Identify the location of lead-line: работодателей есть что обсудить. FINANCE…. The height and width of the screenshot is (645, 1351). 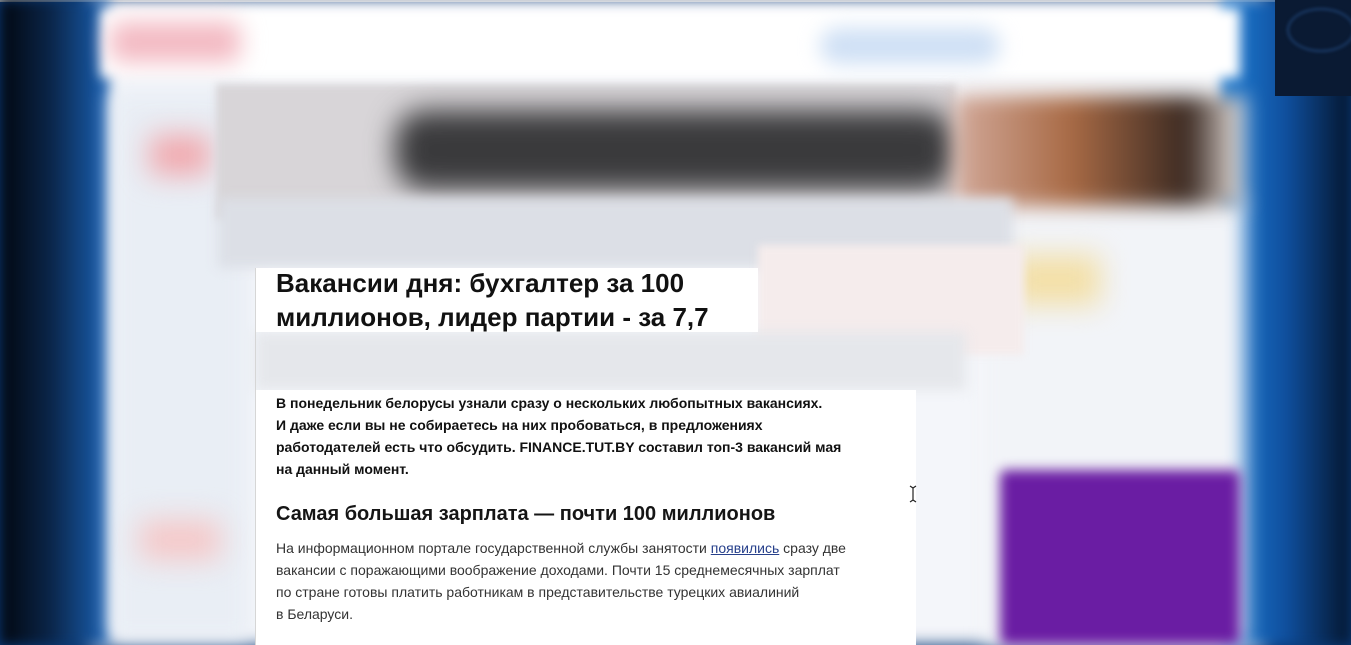
(559, 447).